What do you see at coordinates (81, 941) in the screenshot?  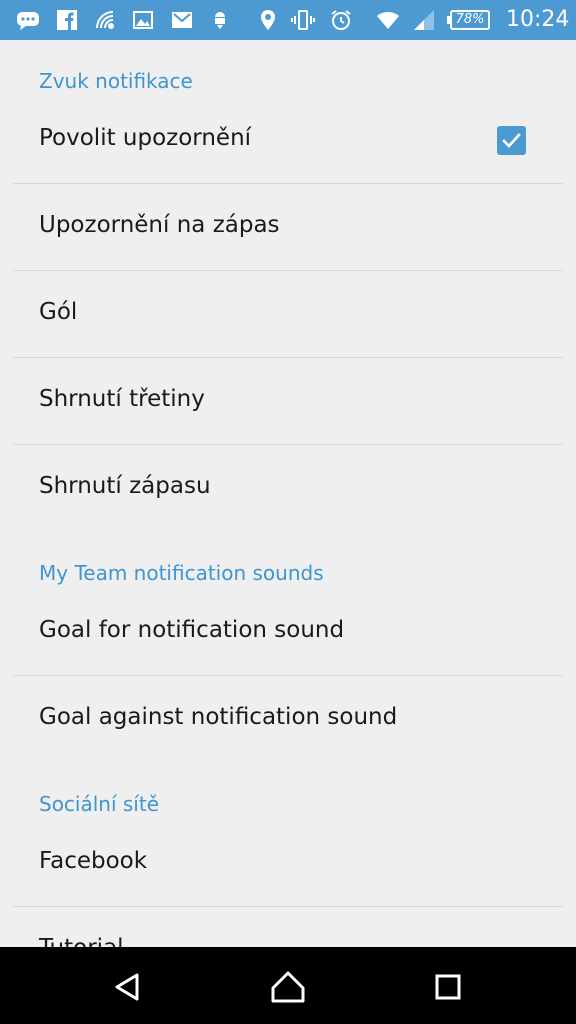 I see `setting-tutorial-label: Tutorial` at bounding box center [81, 941].